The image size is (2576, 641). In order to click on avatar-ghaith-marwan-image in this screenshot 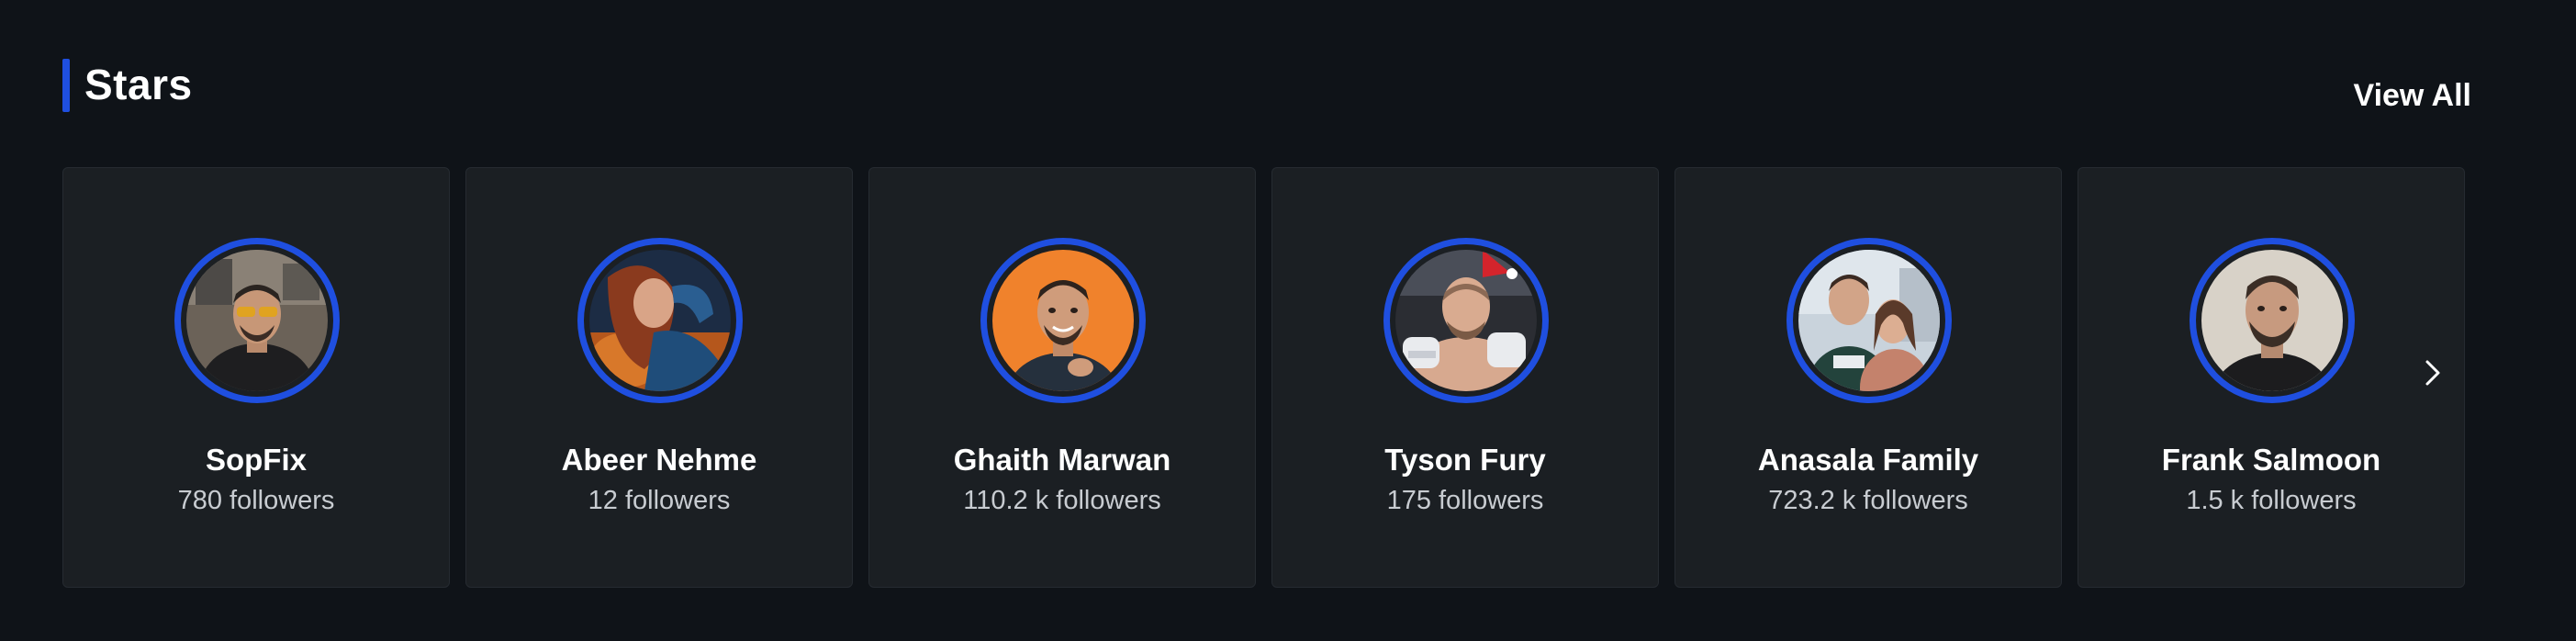, I will do `click(1063, 320)`.